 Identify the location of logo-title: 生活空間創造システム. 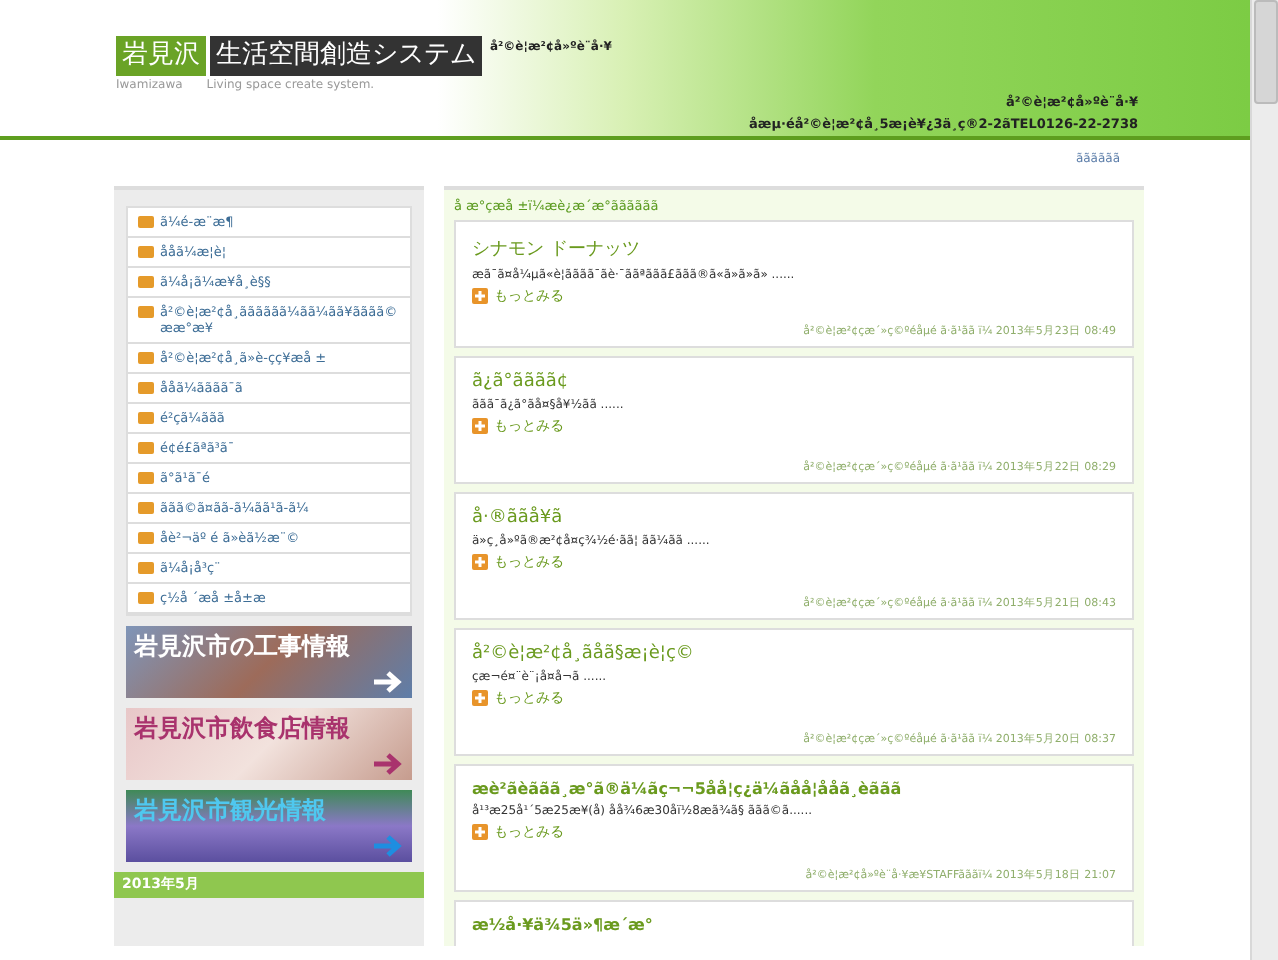
(346, 56).